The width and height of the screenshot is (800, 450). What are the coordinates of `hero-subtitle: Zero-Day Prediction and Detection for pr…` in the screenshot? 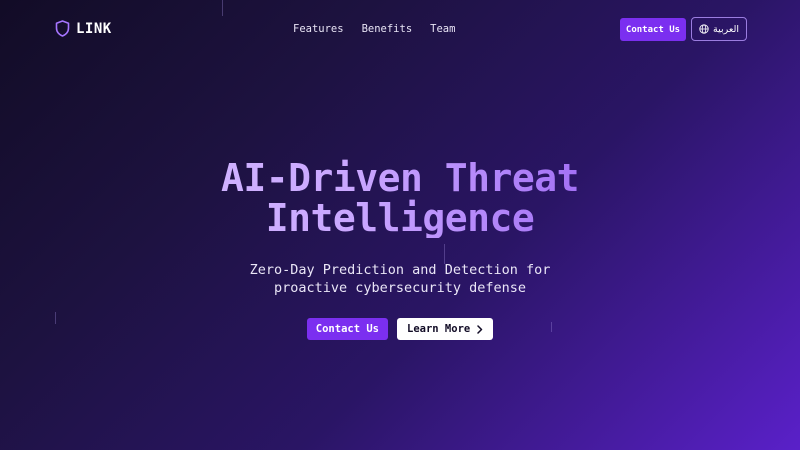 It's located at (400, 279).